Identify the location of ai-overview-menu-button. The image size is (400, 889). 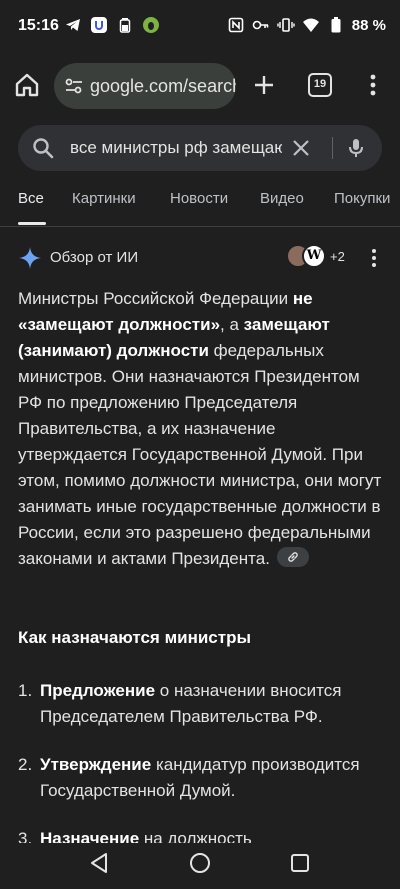
(374, 258).